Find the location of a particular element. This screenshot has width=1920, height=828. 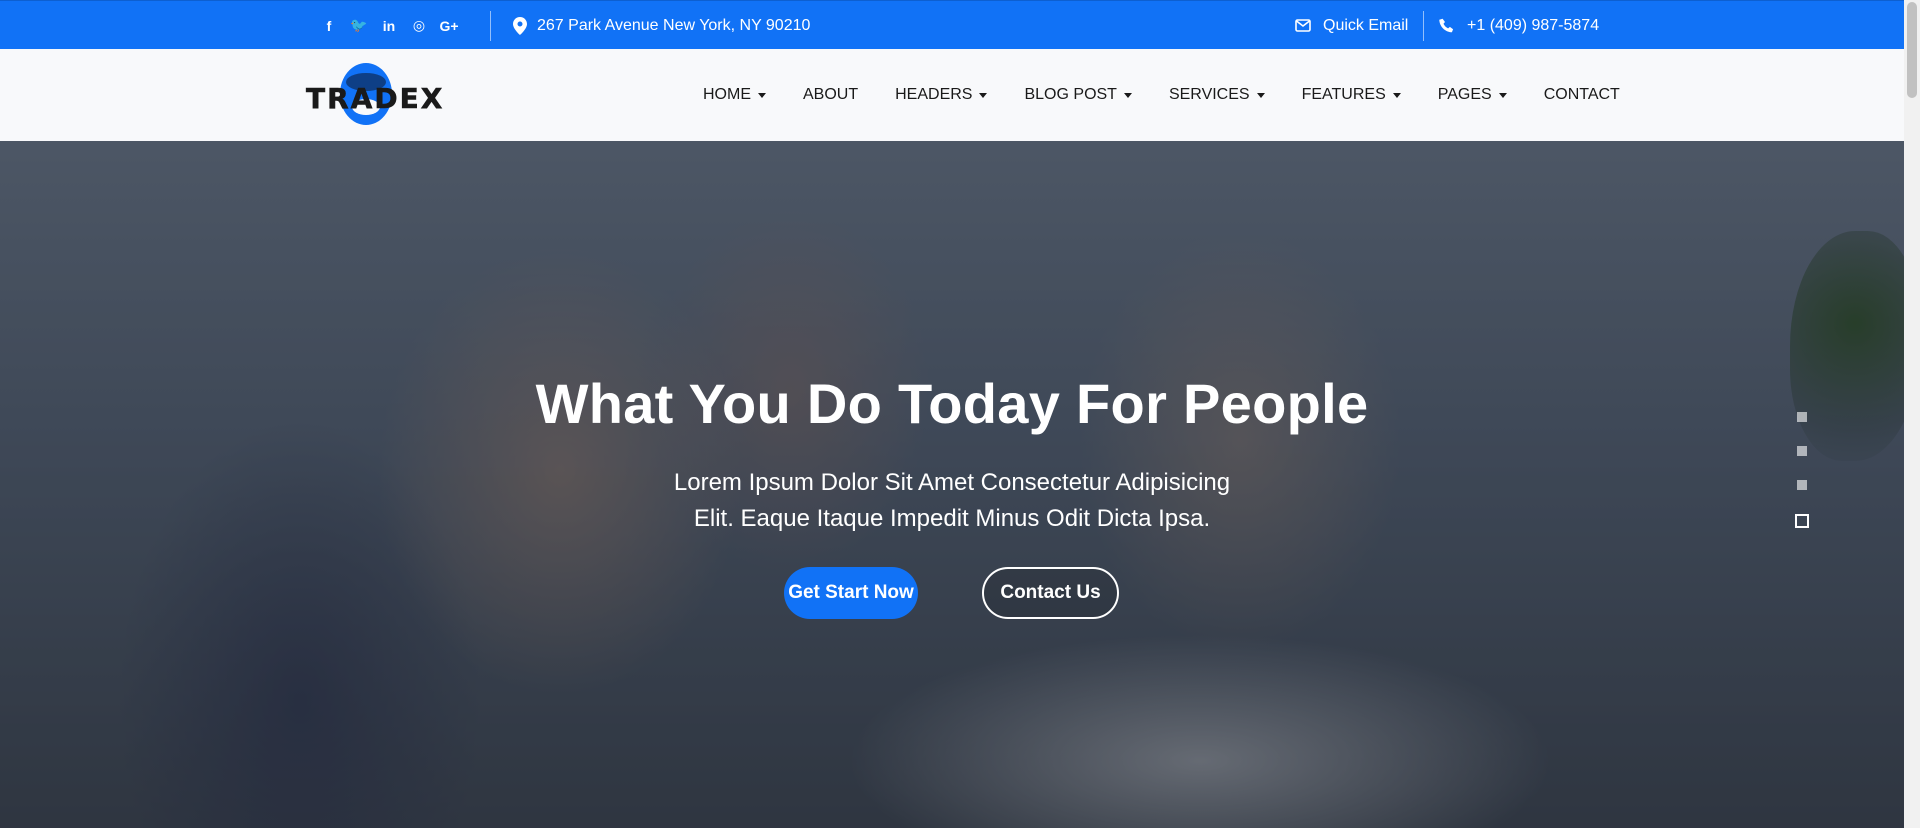

nav-label: HEADERS is located at coordinates (934, 94).